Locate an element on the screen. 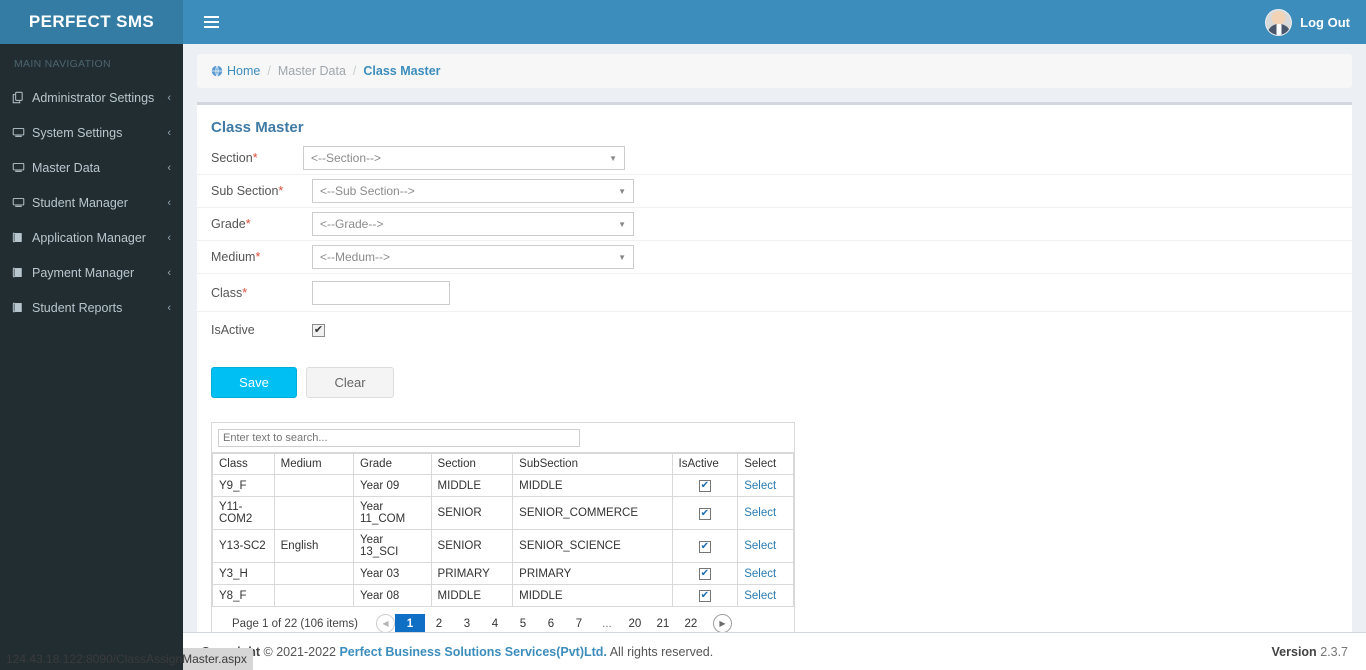 Image resolution: width=1366 pixels, height=670 pixels. pagination-page-7: 7 is located at coordinates (579, 623).